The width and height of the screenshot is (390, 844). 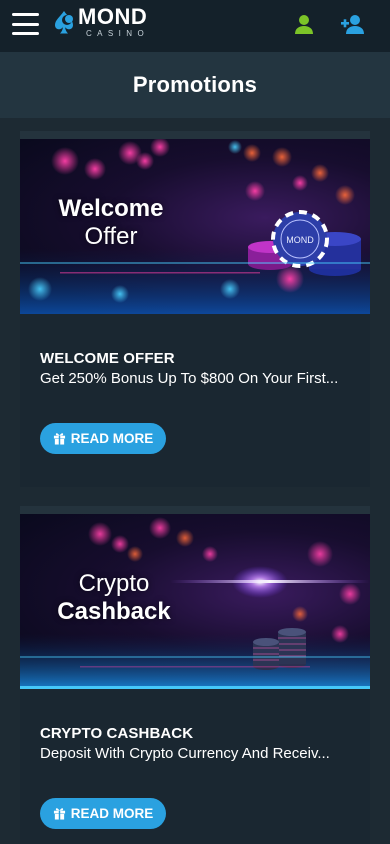 I want to click on user-icon, so click(x=304, y=24).